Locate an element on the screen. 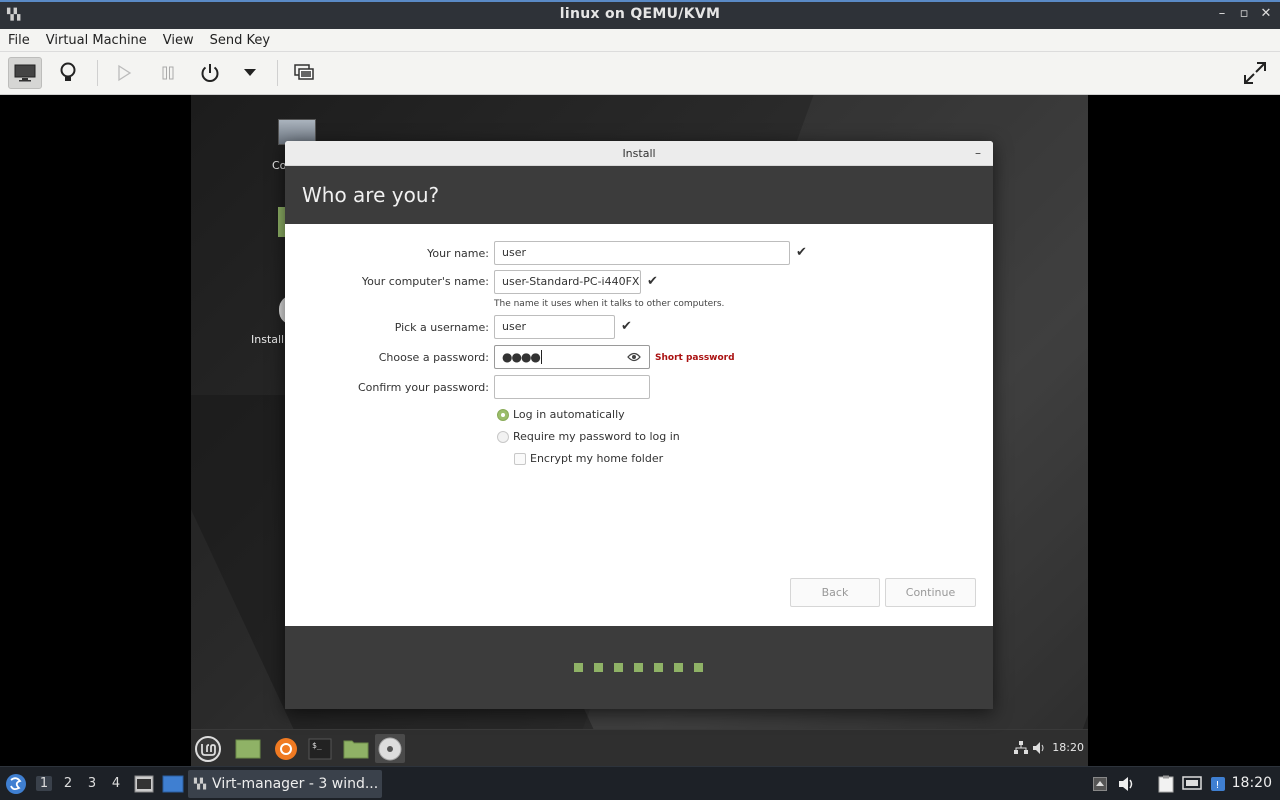 The width and height of the screenshot is (1280, 800). installer-progress-footer is located at coordinates (639, 667).